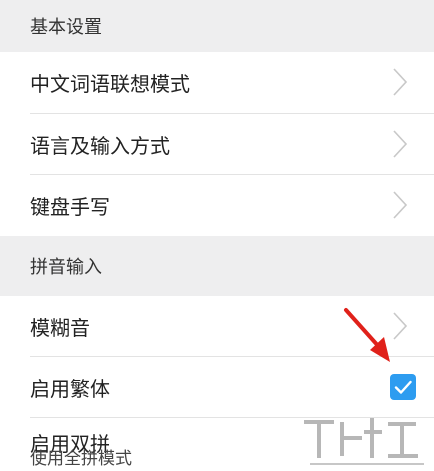 The width and height of the screenshot is (434, 471). What do you see at coordinates (70, 206) in the screenshot?
I see `setting-label: 键盘手写` at bounding box center [70, 206].